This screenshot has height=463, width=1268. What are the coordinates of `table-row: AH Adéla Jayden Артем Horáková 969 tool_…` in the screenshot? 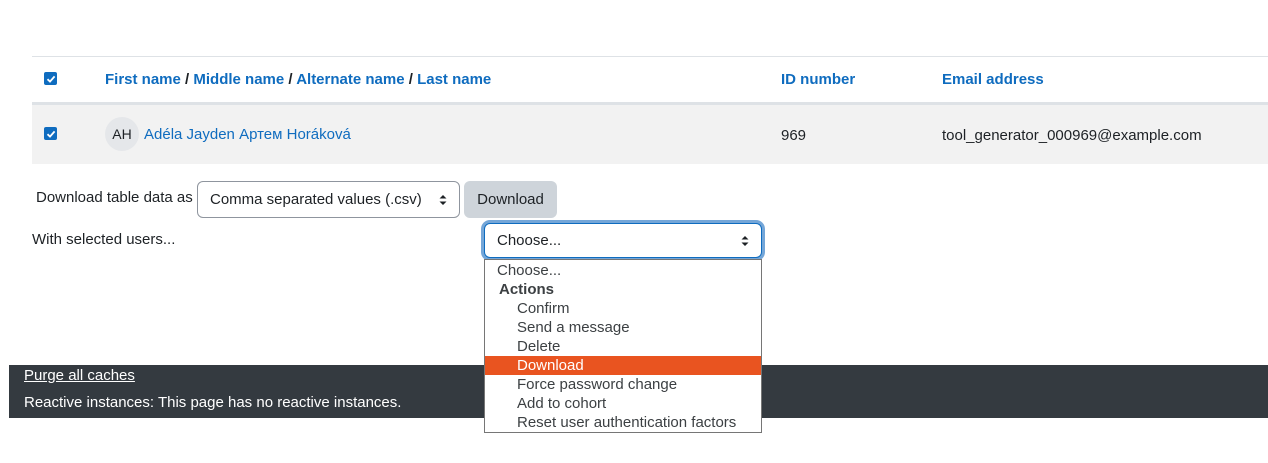 It's located at (650, 134).